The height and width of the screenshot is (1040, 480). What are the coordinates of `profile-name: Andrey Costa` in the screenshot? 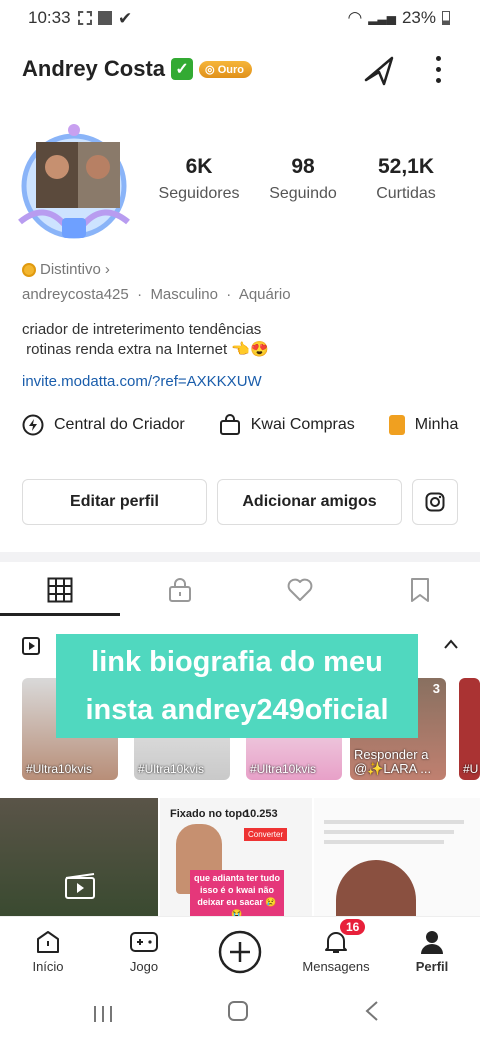 It's located at (94, 68).